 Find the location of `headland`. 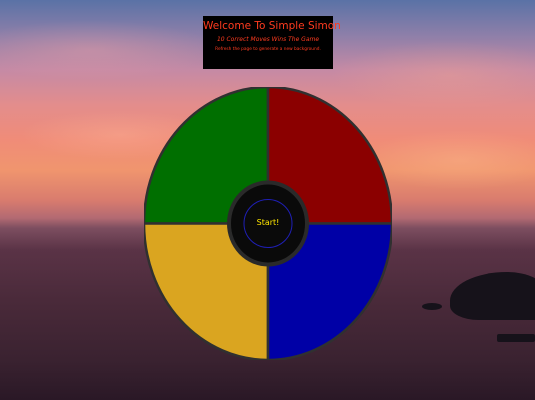

headland is located at coordinates (492, 296).